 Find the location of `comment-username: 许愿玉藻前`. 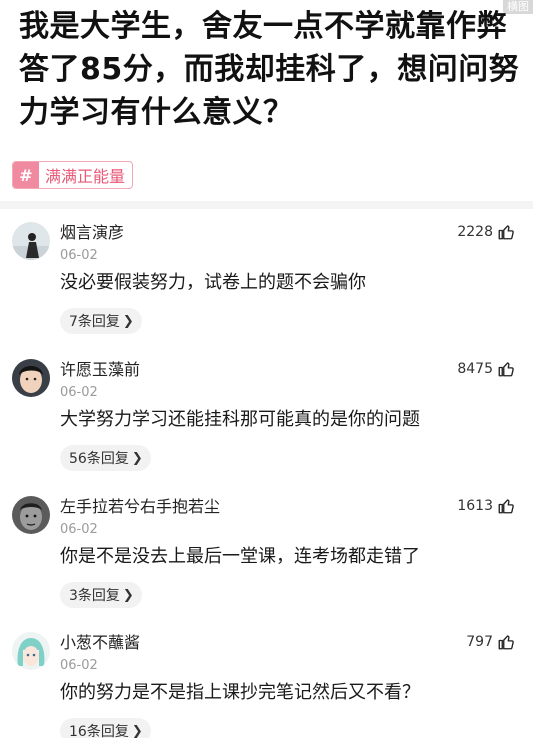

comment-username: 许愿玉藻前 is located at coordinates (100, 370).